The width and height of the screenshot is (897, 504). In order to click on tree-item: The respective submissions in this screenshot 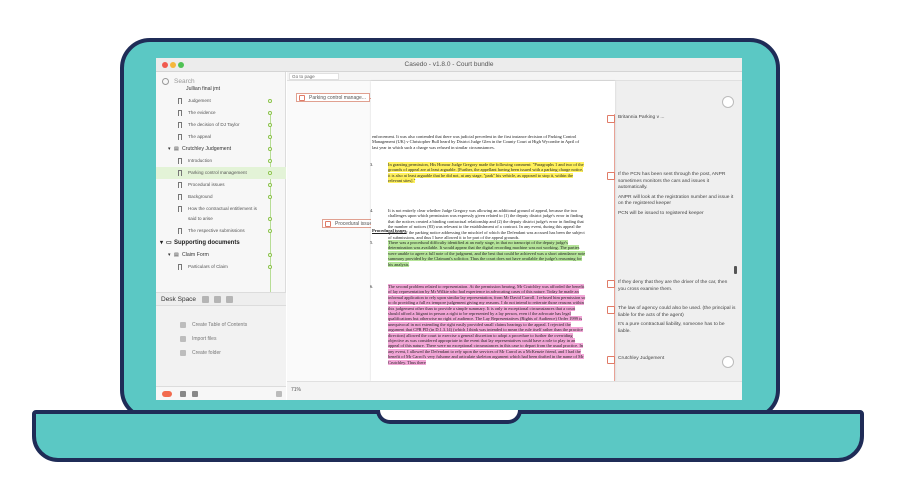, I will do `click(221, 231)`.